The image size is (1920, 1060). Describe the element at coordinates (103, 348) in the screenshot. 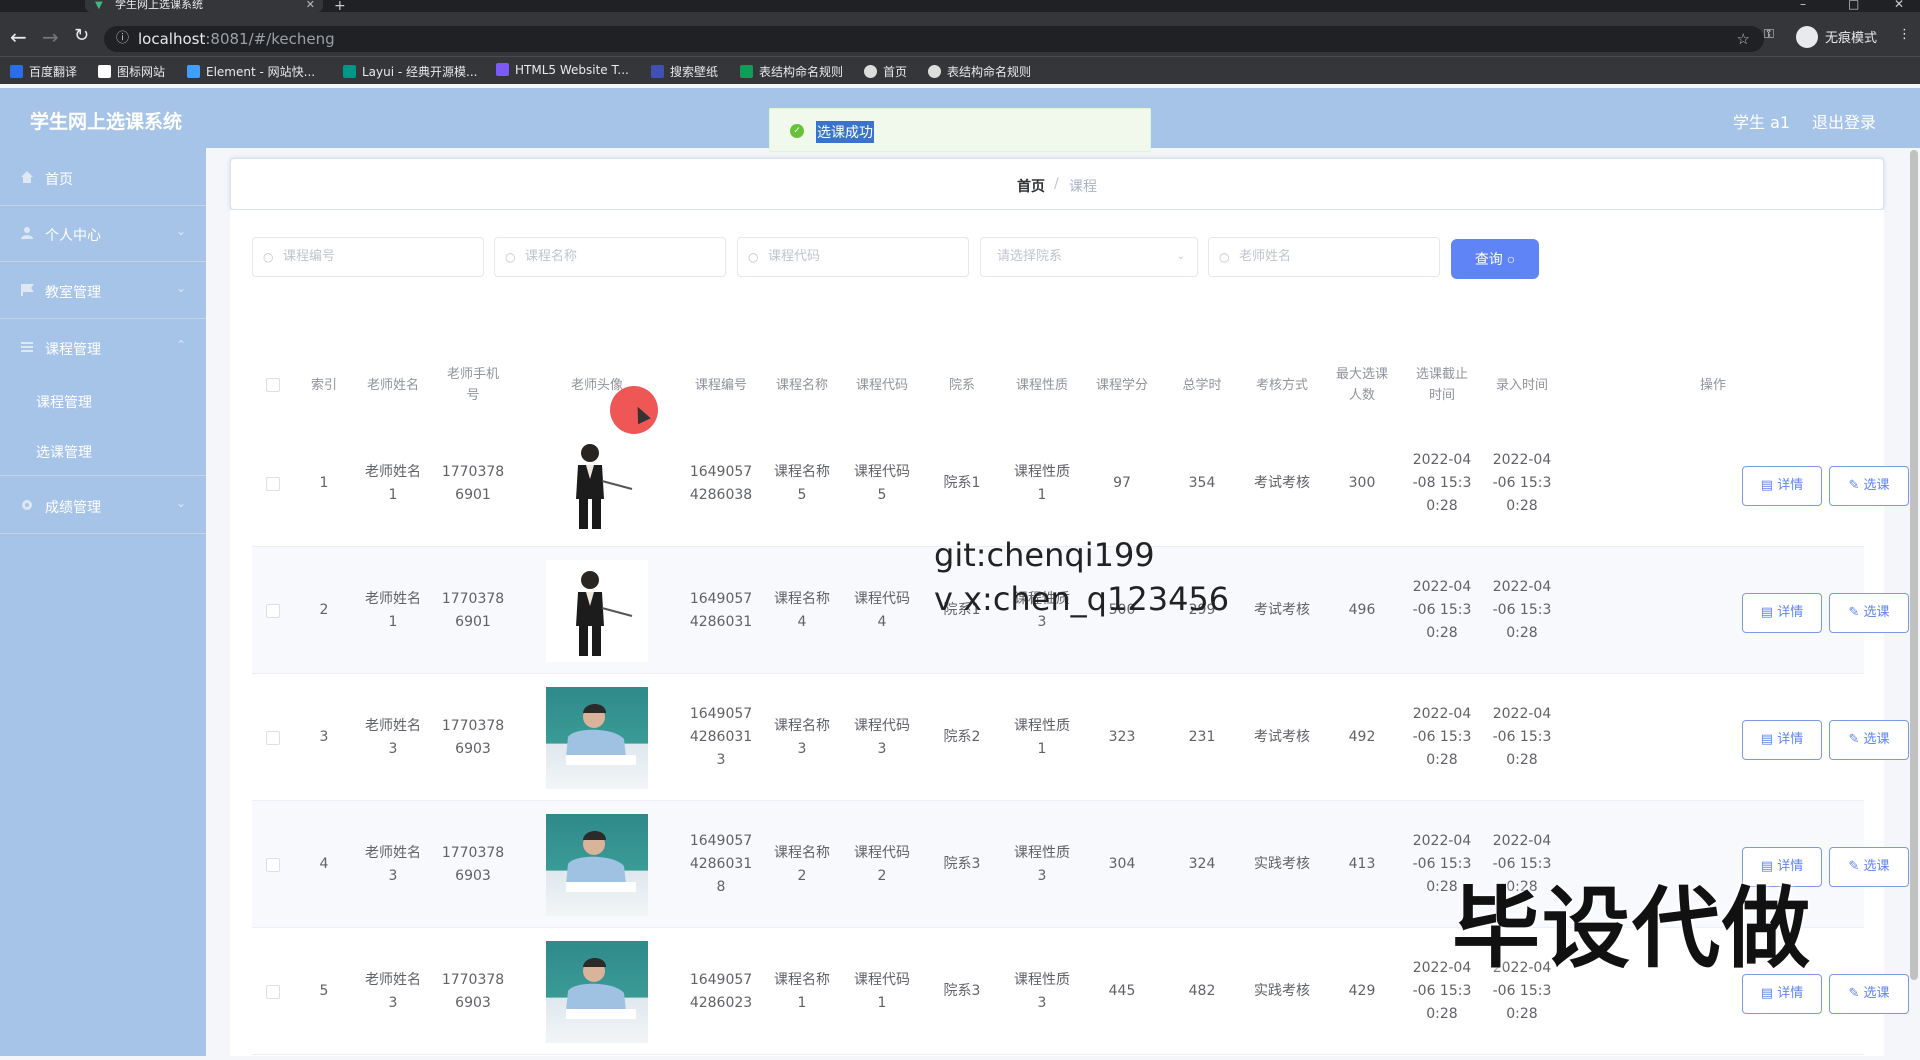

I see `sidebar-item-course: 课程管理 ⌃` at that location.